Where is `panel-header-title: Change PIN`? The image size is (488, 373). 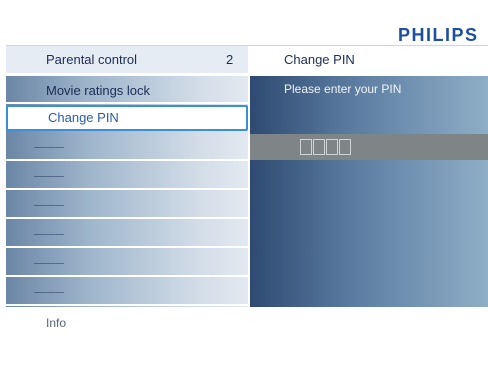 panel-header-title: Change PIN is located at coordinates (319, 59).